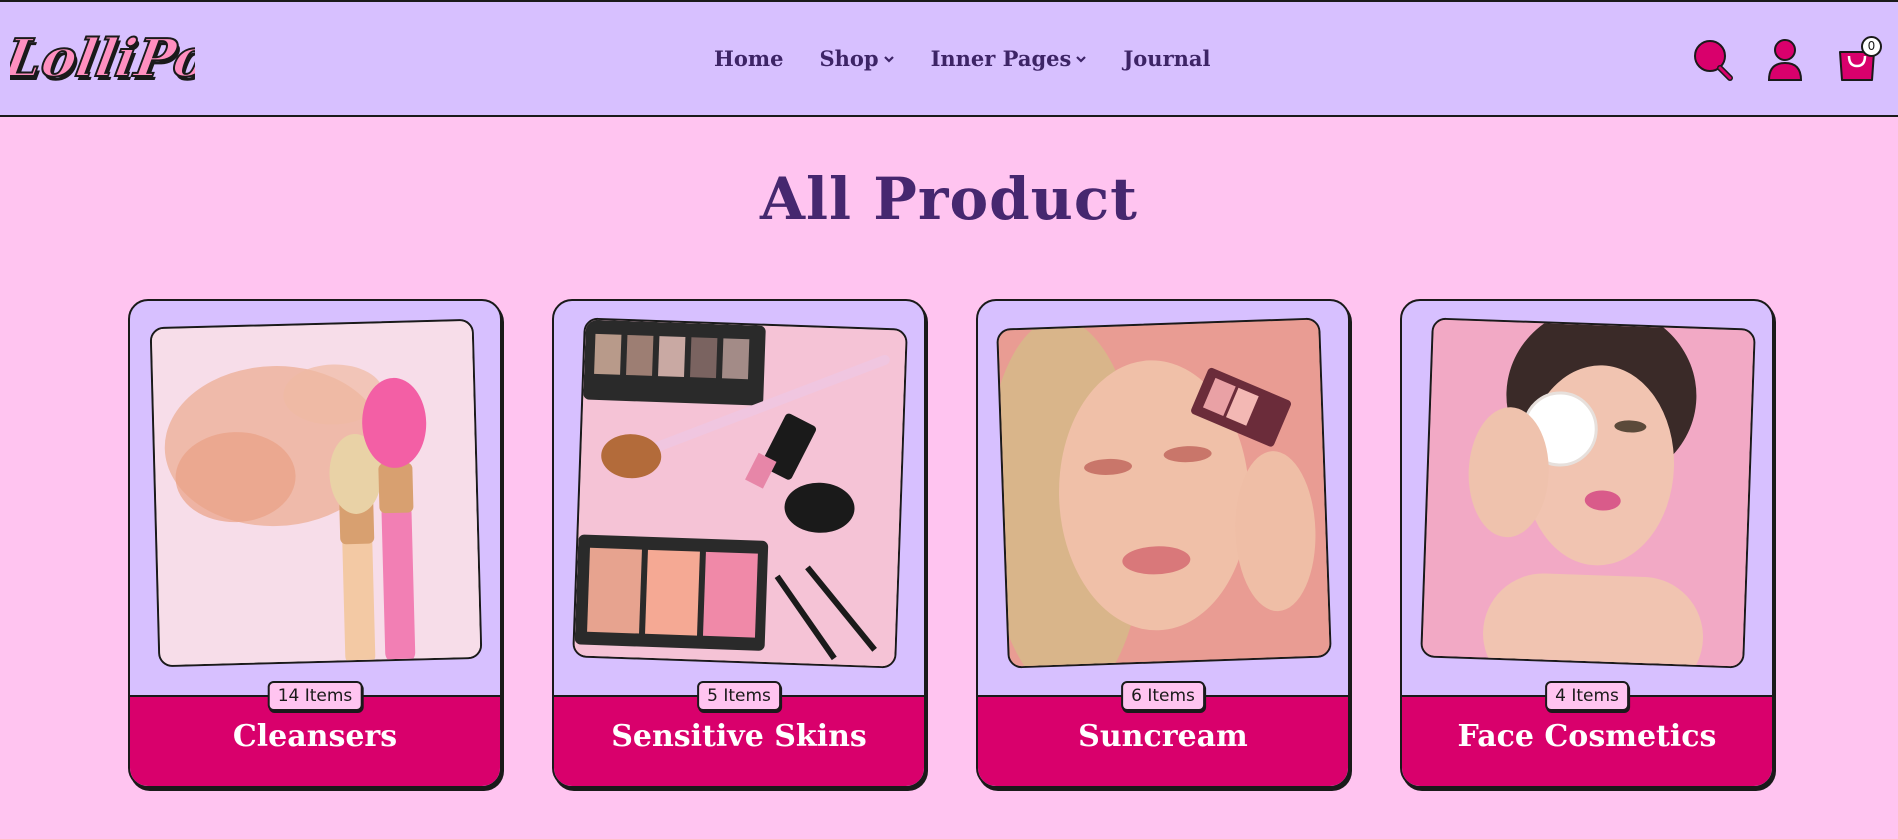  Describe the element at coordinates (1164, 493) in the screenshot. I see `woman-with-eyeshadow-palette-photo` at that location.